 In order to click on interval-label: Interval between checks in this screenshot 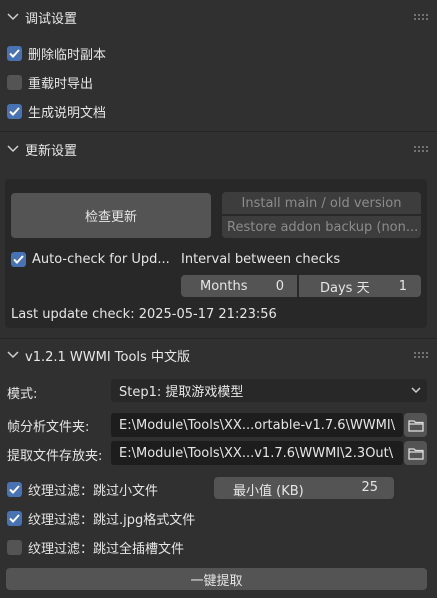, I will do `click(261, 259)`.